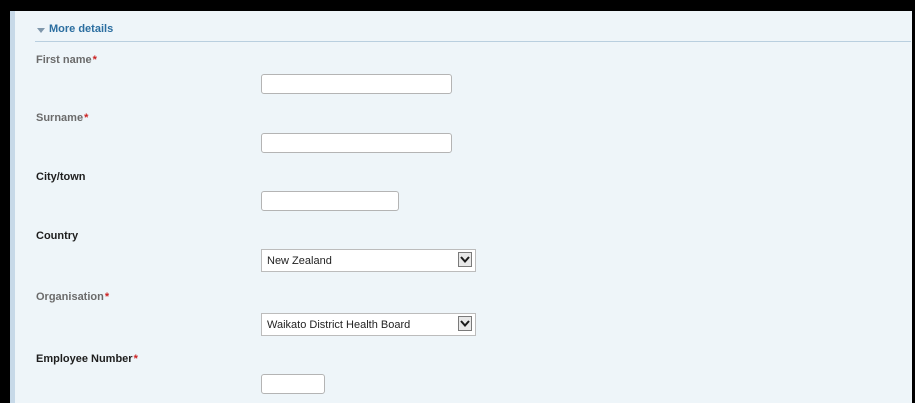 The width and height of the screenshot is (915, 403). I want to click on organisation-dropdown-button, so click(465, 323).